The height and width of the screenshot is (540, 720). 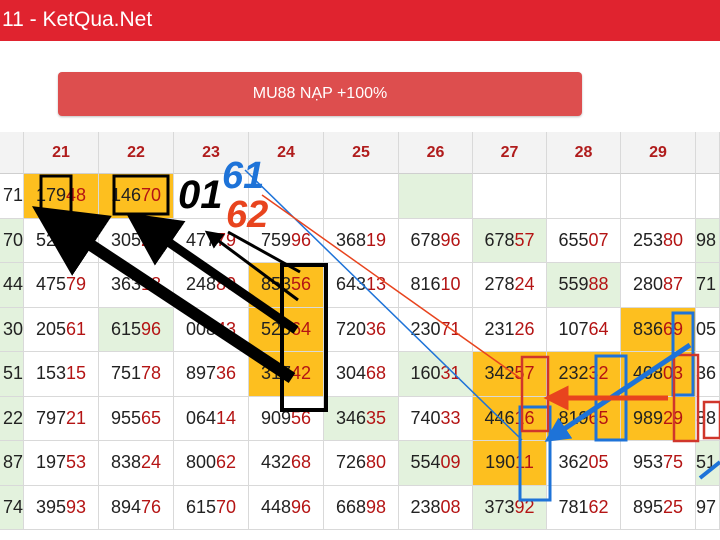 What do you see at coordinates (286, 463) in the screenshot?
I see `table-cell: 432 68` at bounding box center [286, 463].